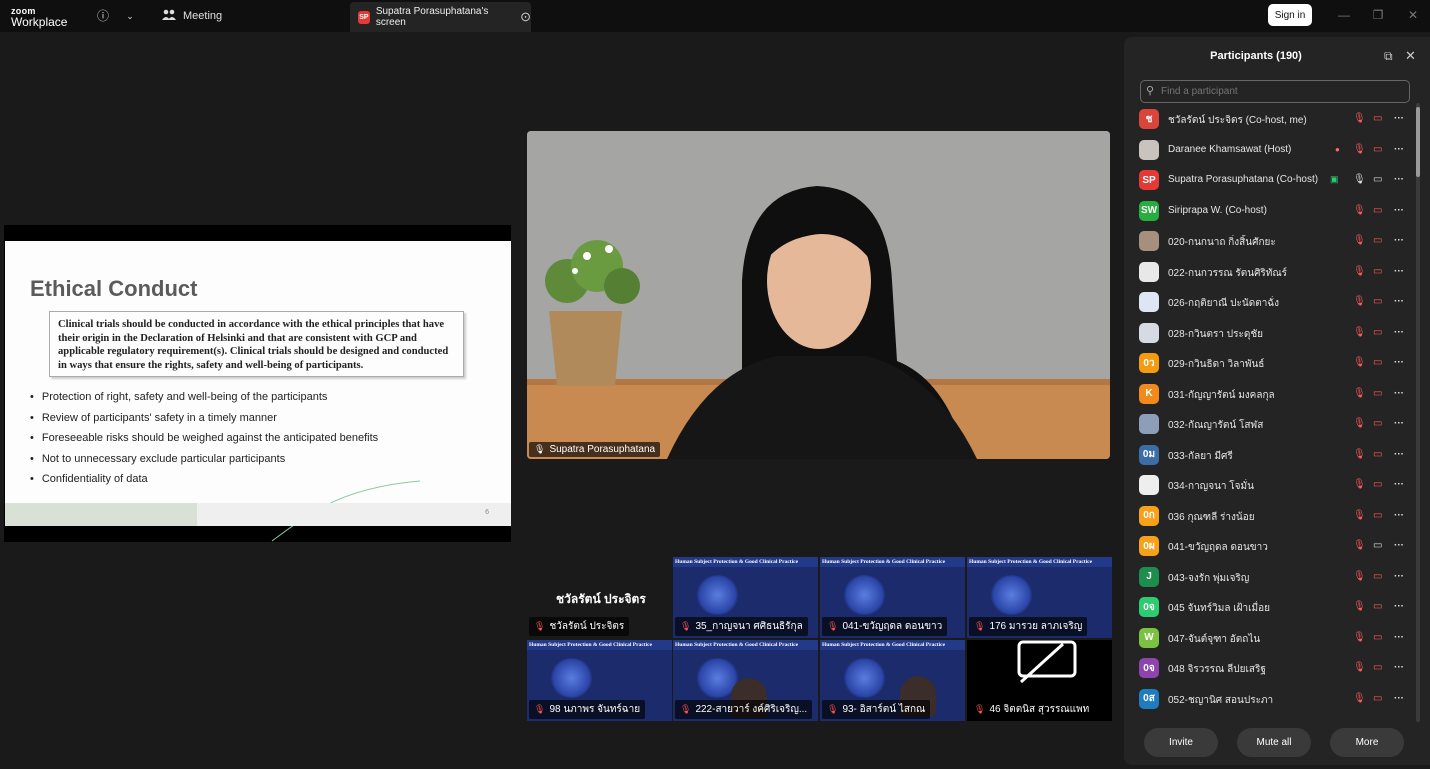 The width and height of the screenshot is (1430, 769). Describe the element at coordinates (1344, 15) in the screenshot. I see `minimize-icon: —` at that location.